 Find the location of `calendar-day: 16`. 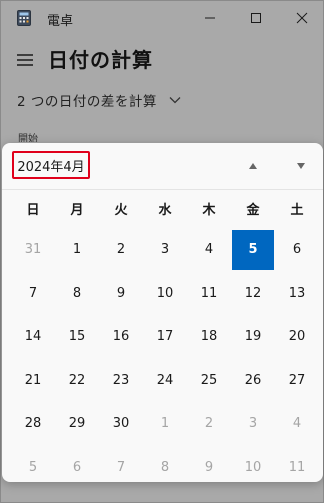

calendar-day: 16 is located at coordinates (121, 337).